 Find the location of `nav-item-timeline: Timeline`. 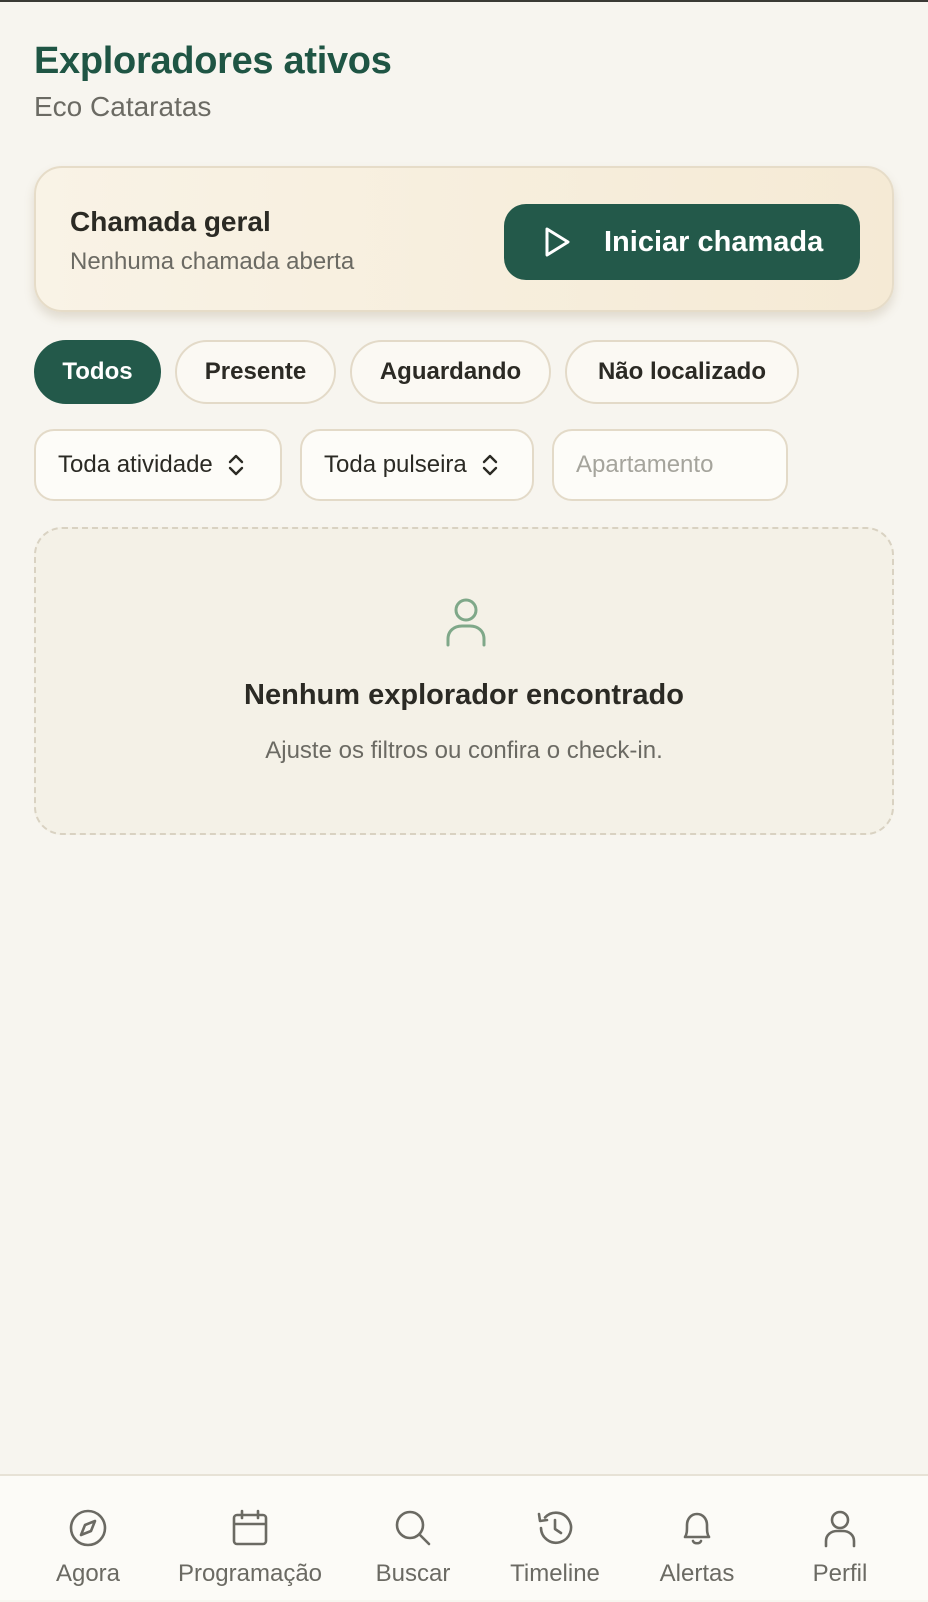

nav-item-timeline: Timeline is located at coordinates (555, 1539).